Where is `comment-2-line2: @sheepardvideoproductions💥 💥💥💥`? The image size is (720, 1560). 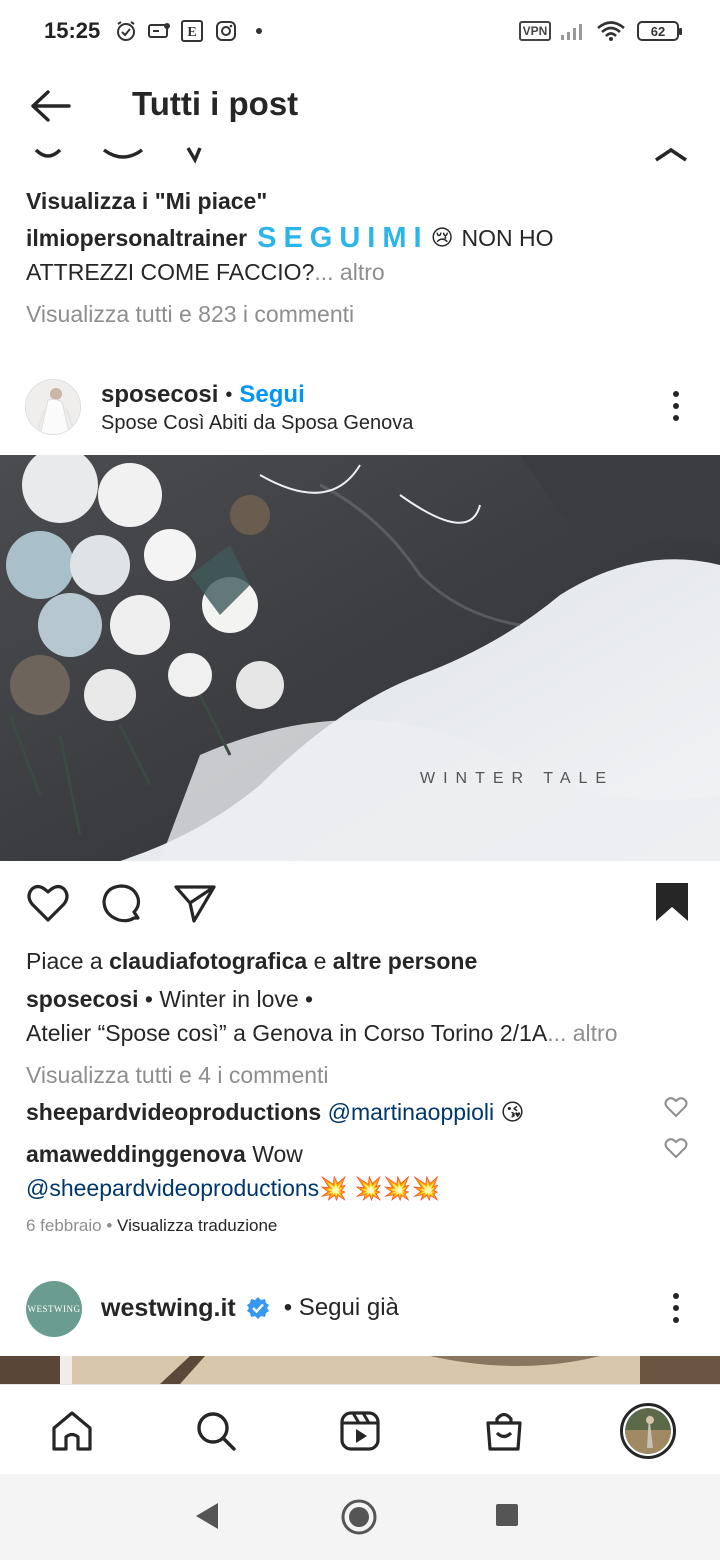 comment-2-line2: @sheepardvideoproductions💥 💥💥💥 is located at coordinates (233, 1188).